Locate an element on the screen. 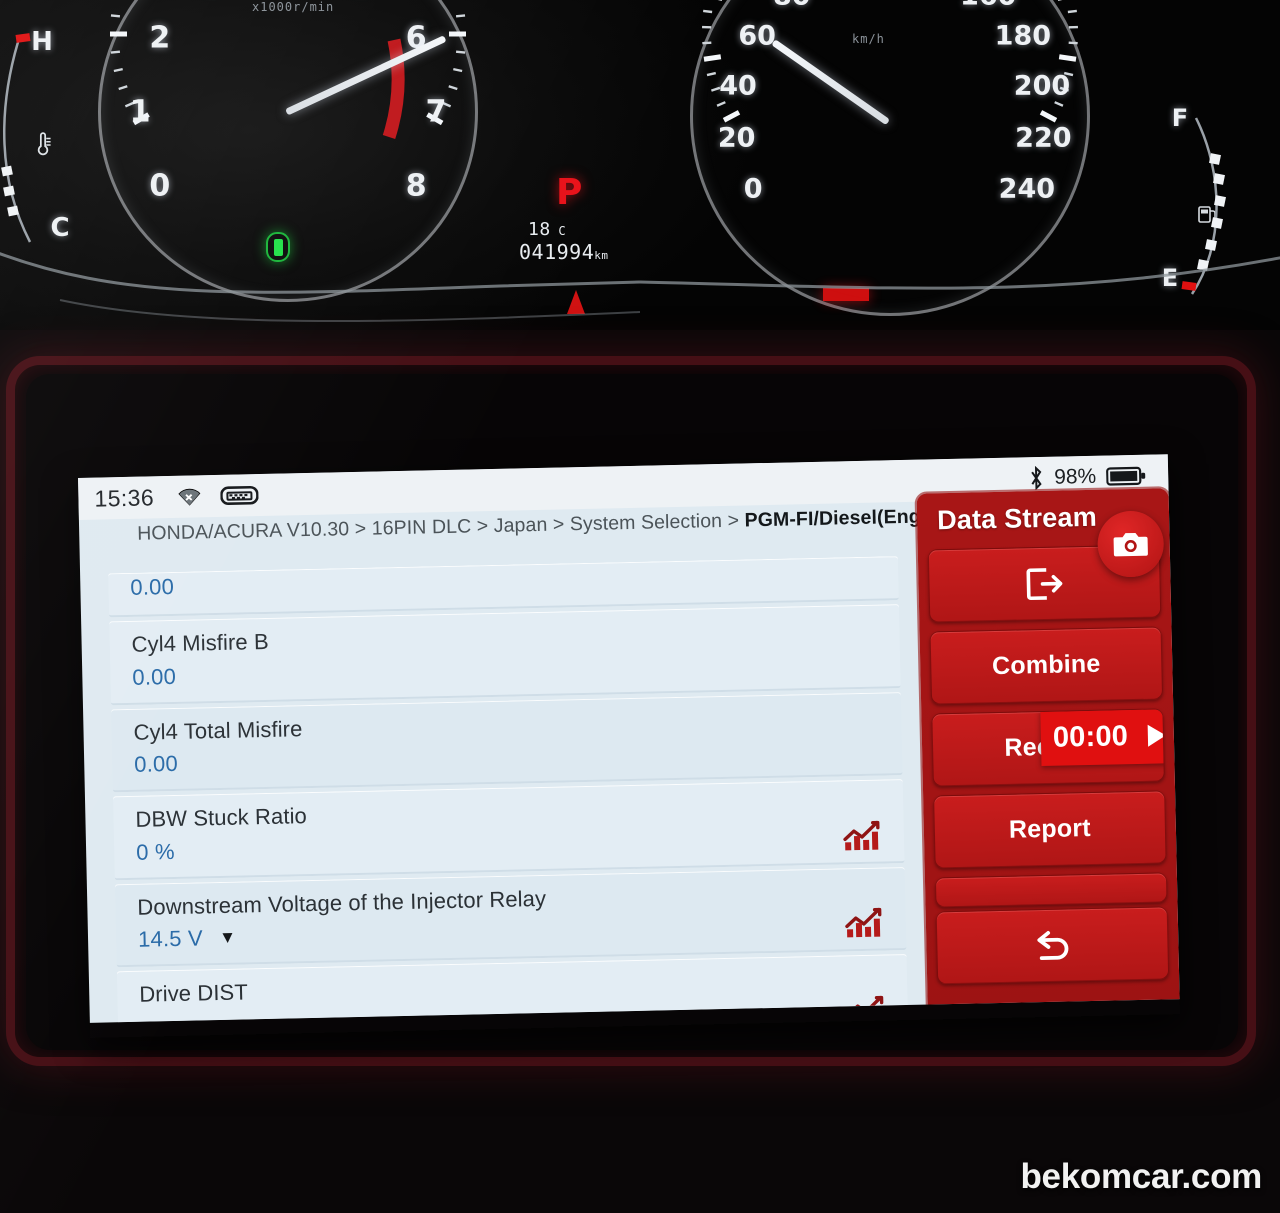 The image size is (1280, 1213). data-value: 14.5 is located at coordinates (159, 938).